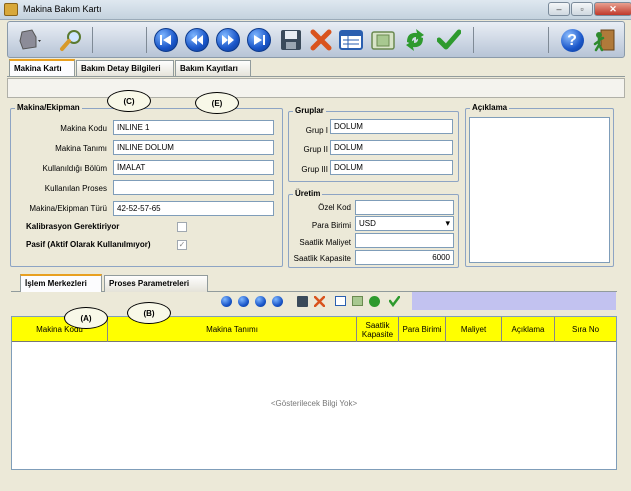  I want to click on grup-3-field: DOLUM, so click(391, 167).